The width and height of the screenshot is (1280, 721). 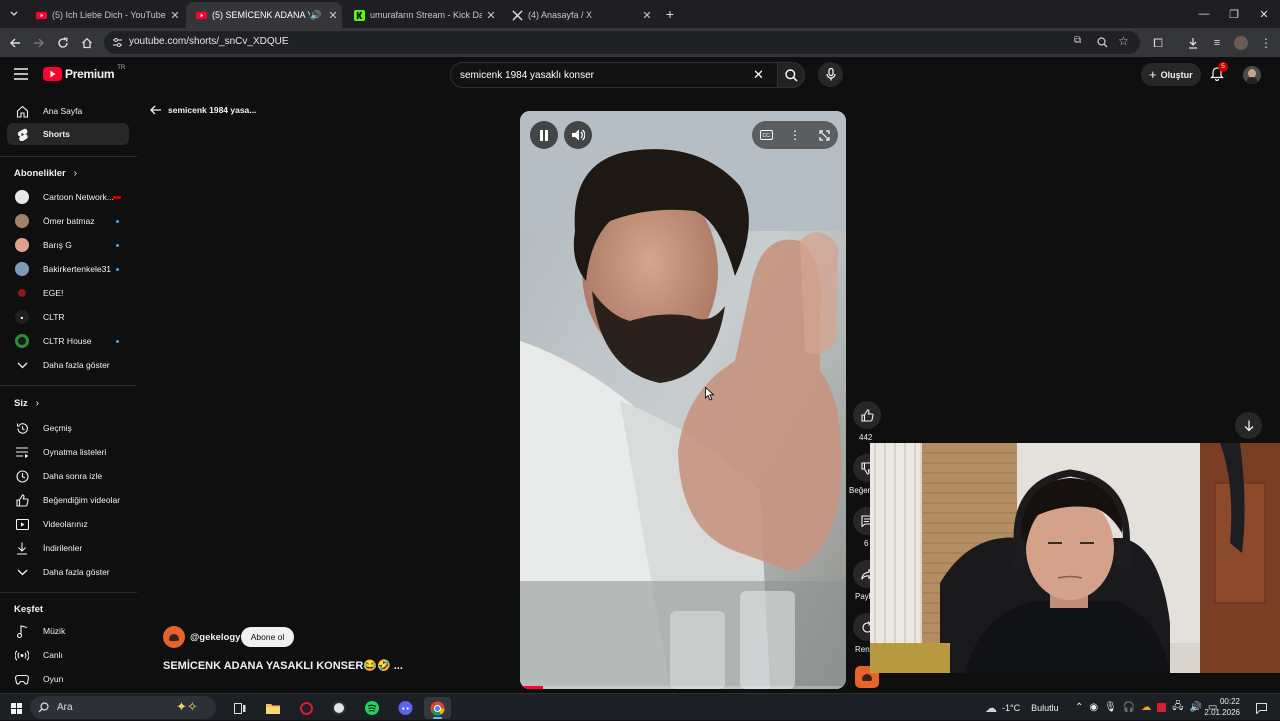 What do you see at coordinates (317, 15) in the screenshot?
I see `speaker-icon: 🔊` at bounding box center [317, 15].